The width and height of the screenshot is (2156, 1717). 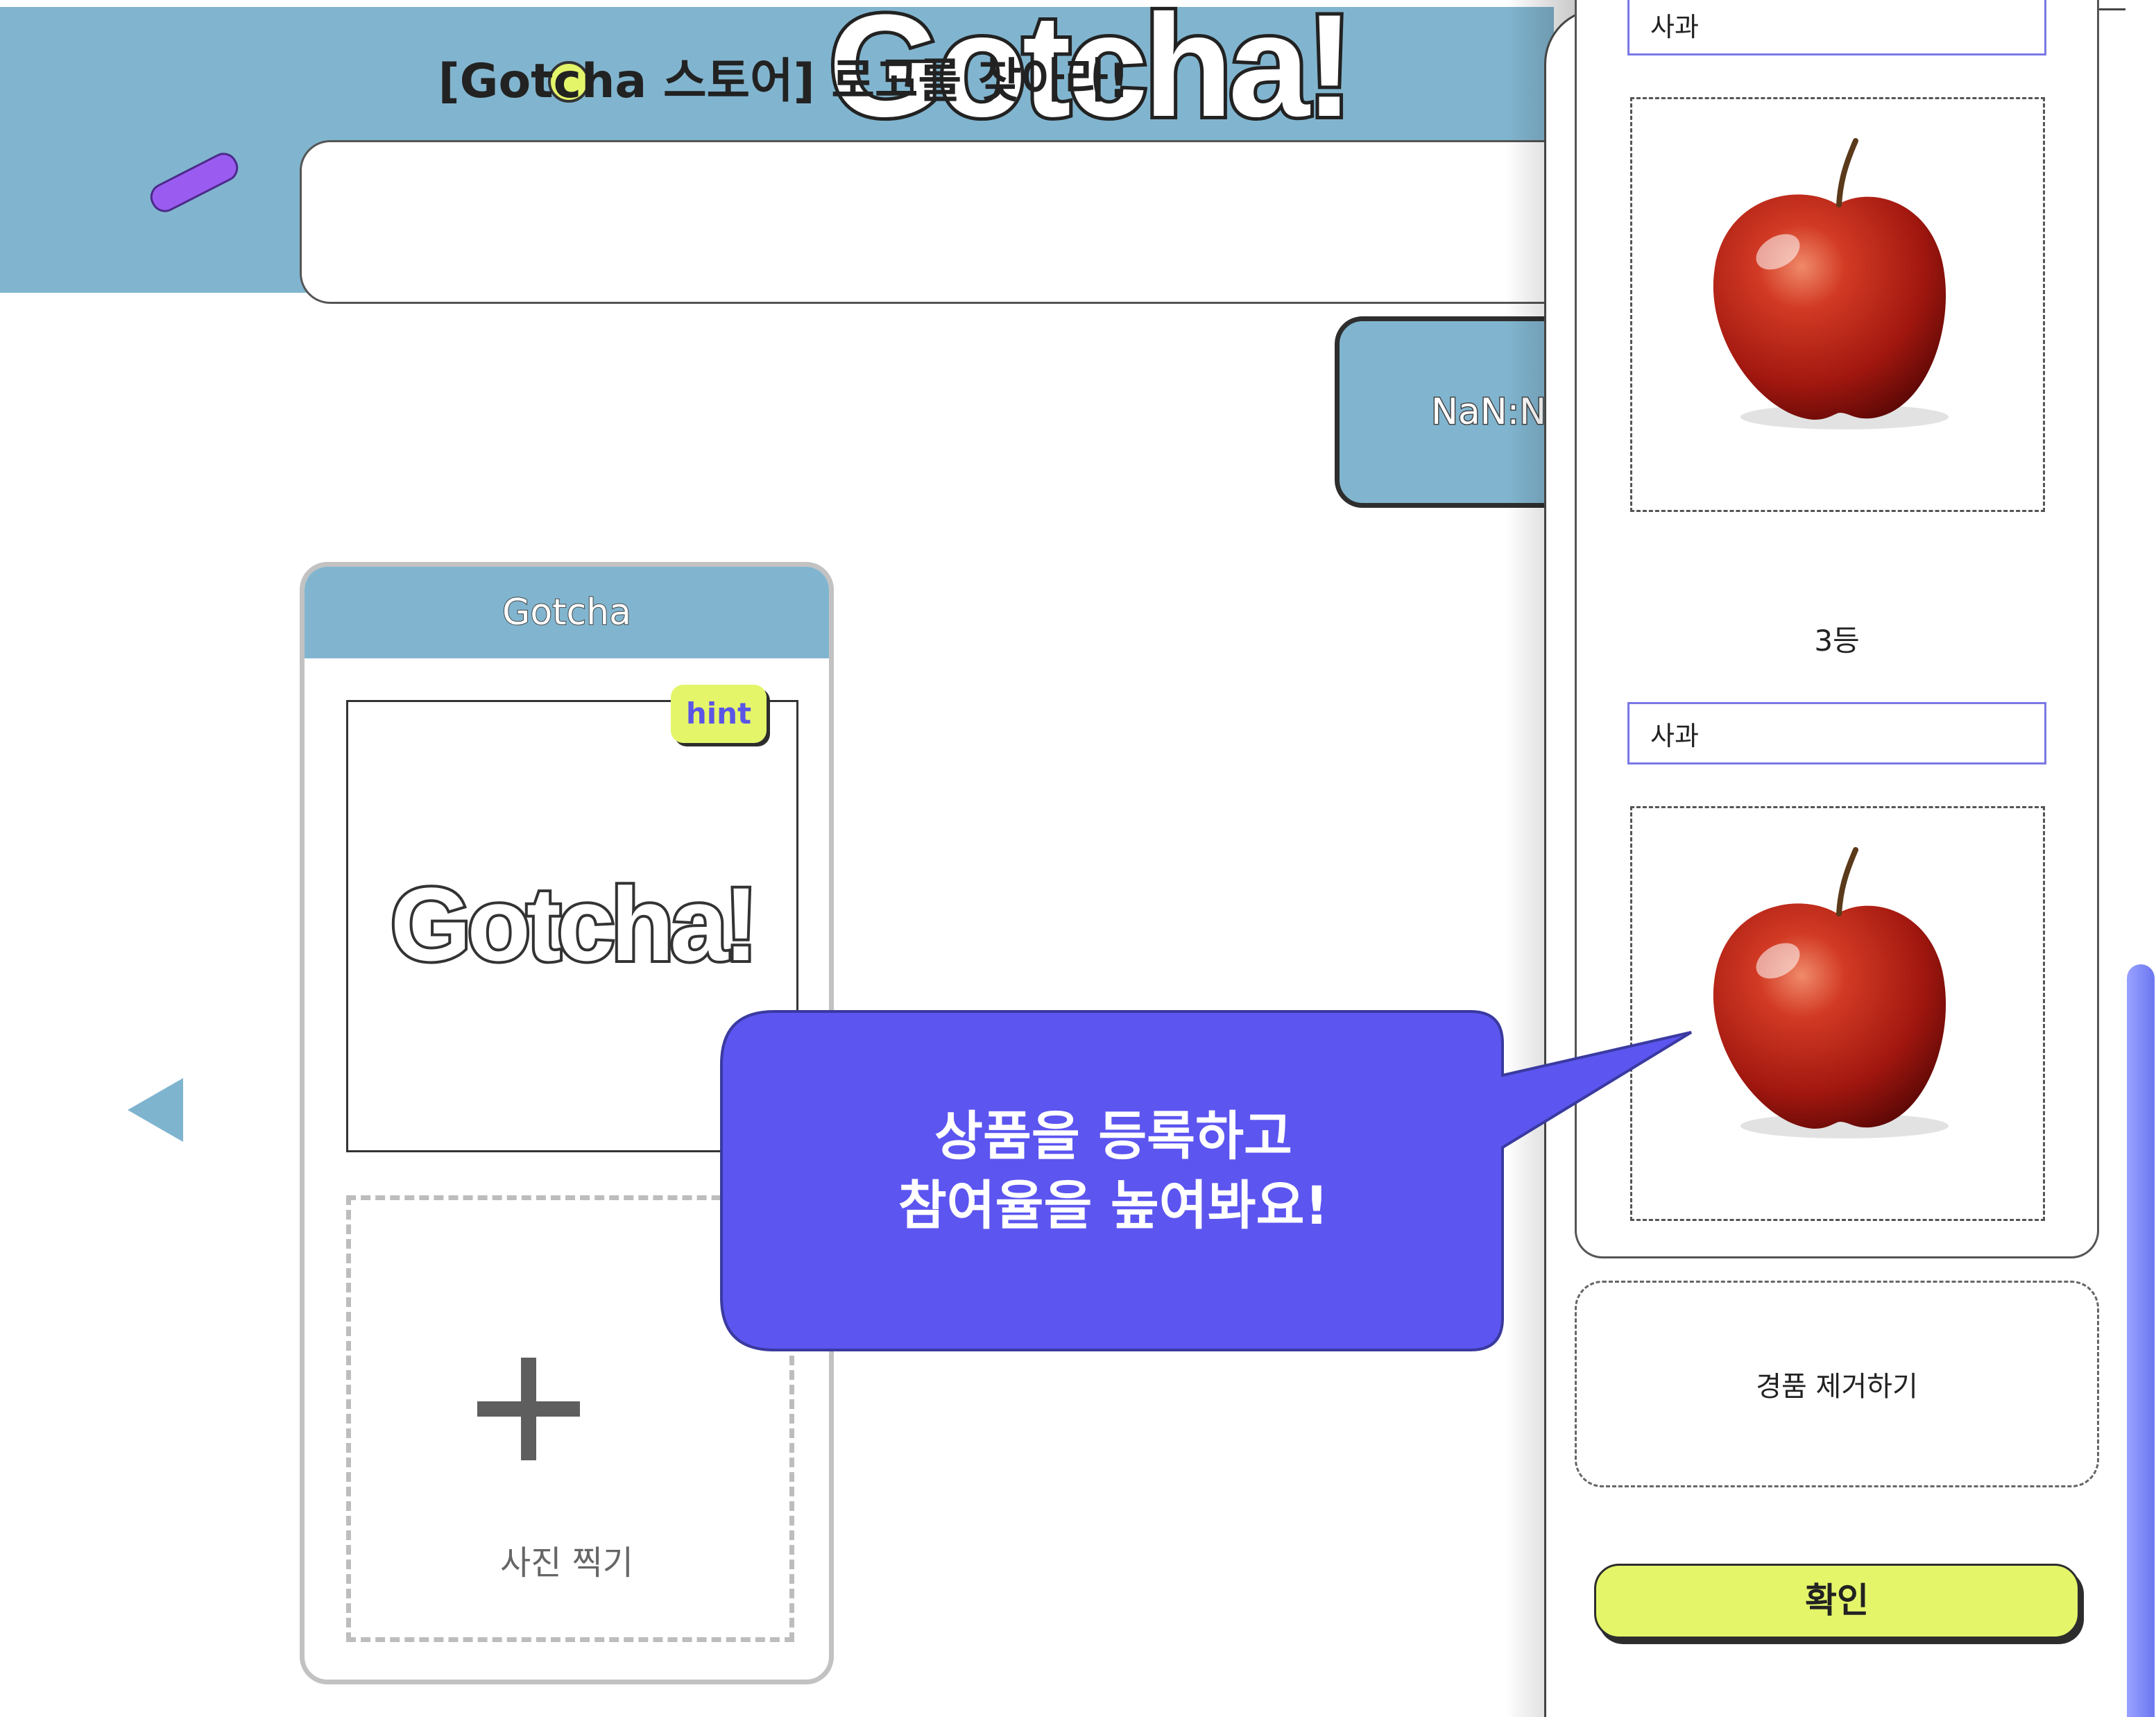 What do you see at coordinates (2141, 1340) in the screenshot?
I see `scrollbar-thumb` at bounding box center [2141, 1340].